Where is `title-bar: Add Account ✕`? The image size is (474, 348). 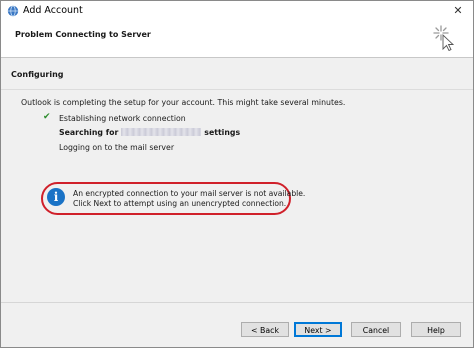 title-bar: Add Account ✕ is located at coordinates (237, 11).